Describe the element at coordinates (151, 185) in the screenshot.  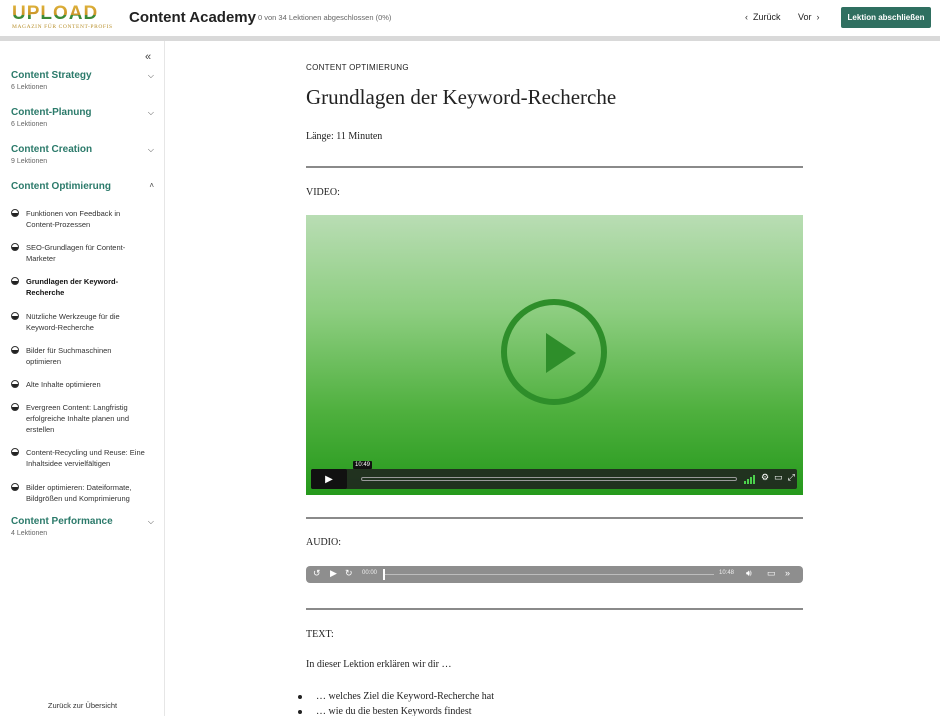
I see `chevron-up-icon: ˄` at that location.